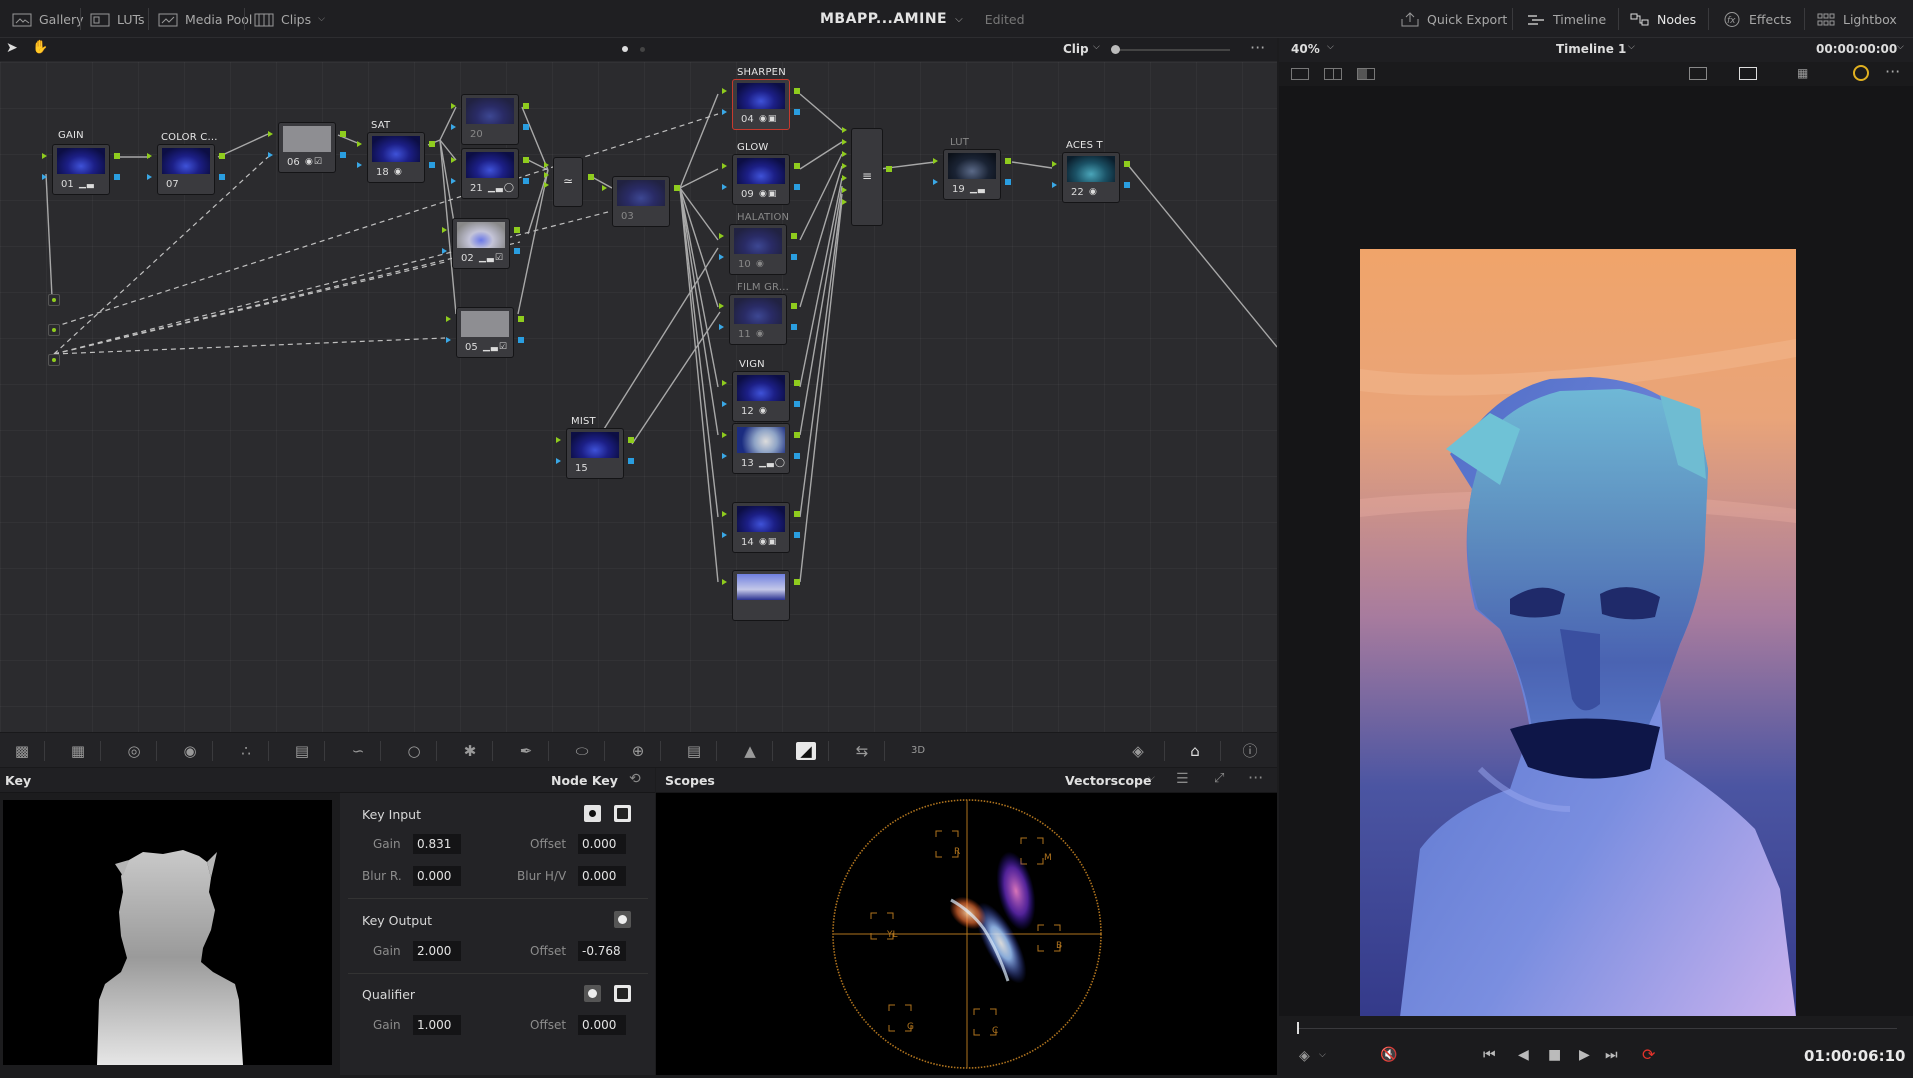 The width and height of the screenshot is (1913, 1078). I want to click on node-film-grain: 11 ◉, so click(758, 319).